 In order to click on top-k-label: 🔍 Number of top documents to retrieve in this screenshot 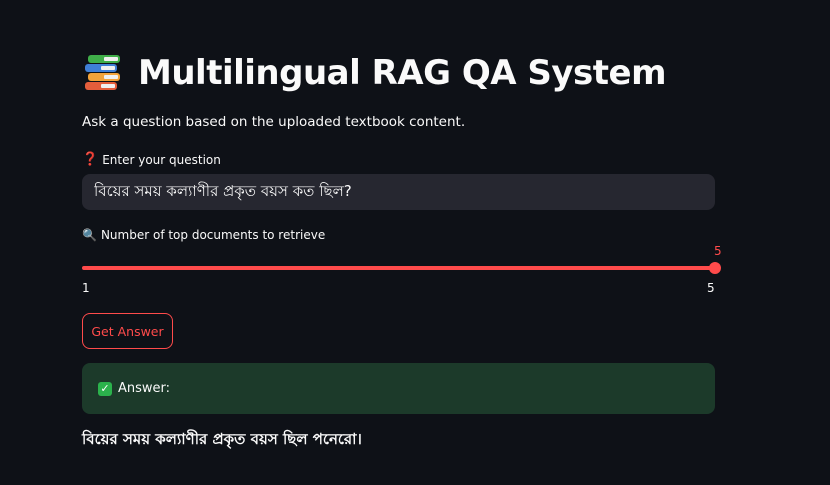, I will do `click(203, 235)`.